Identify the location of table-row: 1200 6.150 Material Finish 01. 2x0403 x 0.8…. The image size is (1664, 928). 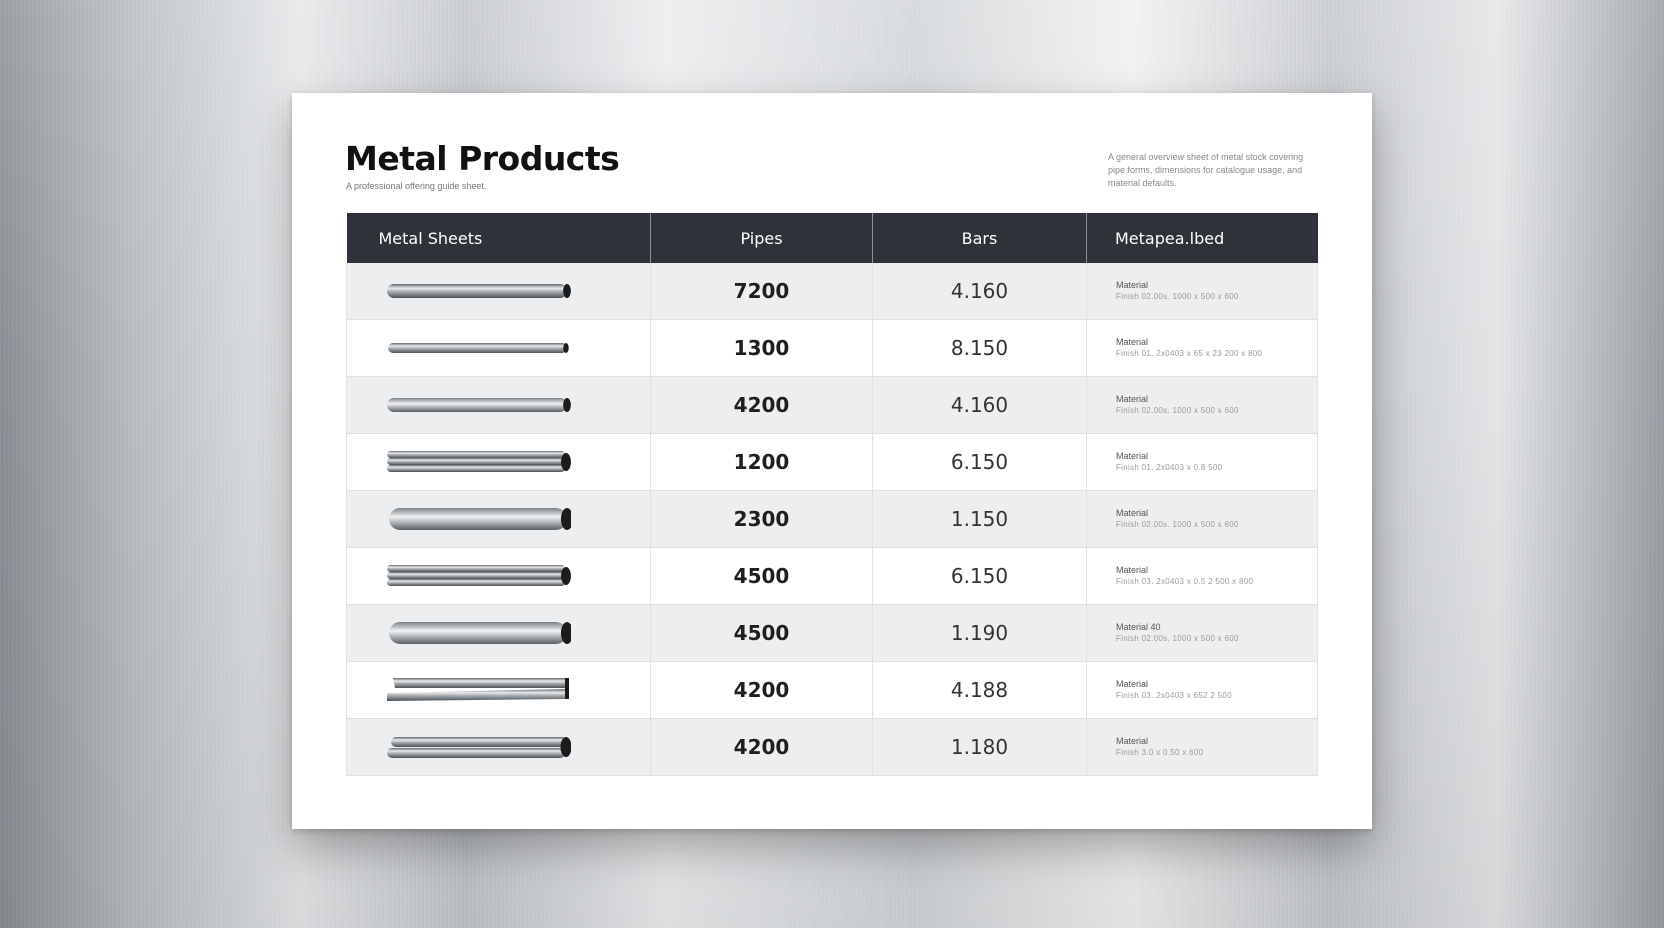
(832, 462).